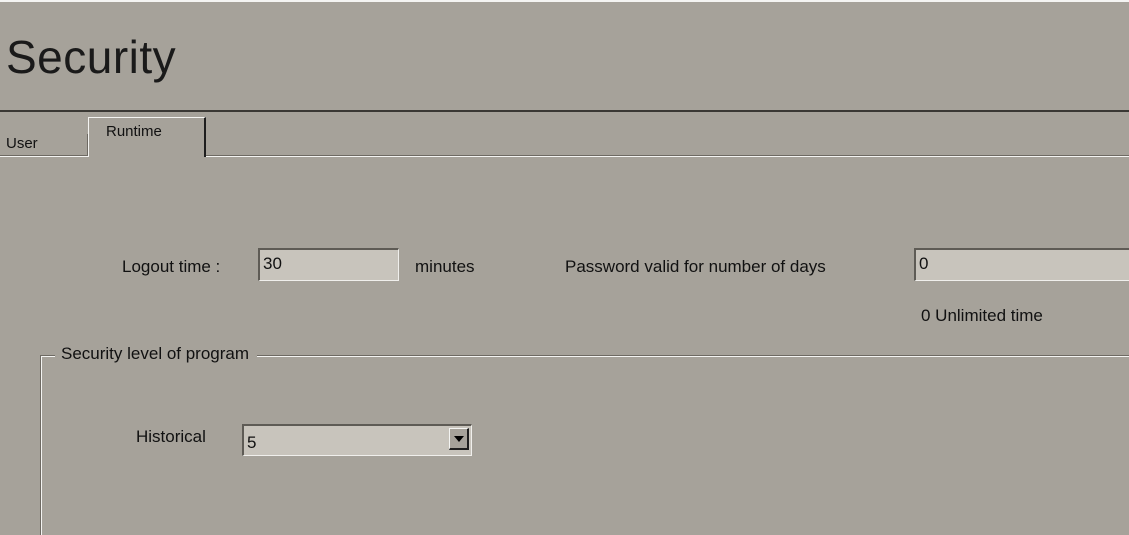 Image resolution: width=1129 pixels, height=535 pixels. Describe the element at coordinates (982, 315) in the screenshot. I see `password-hint: 0 Unlimited time` at that location.